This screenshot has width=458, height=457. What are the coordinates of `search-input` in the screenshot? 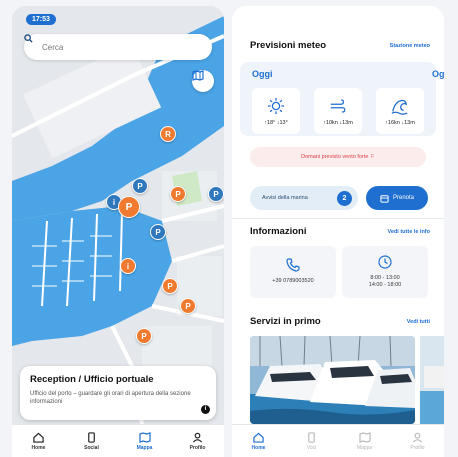 It's located at (117, 47).